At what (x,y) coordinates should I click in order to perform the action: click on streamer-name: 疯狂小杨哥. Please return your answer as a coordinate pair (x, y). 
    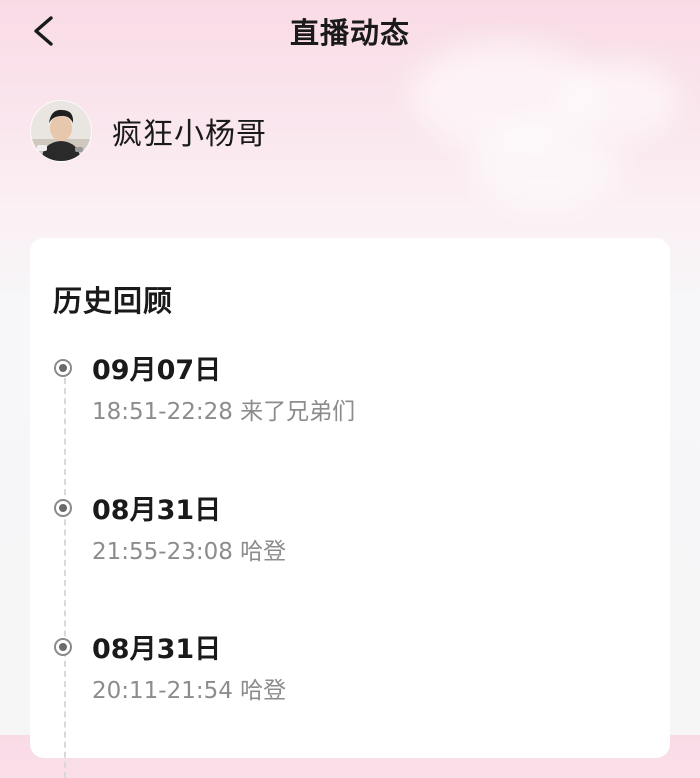
    Looking at the image, I should click on (189, 131).